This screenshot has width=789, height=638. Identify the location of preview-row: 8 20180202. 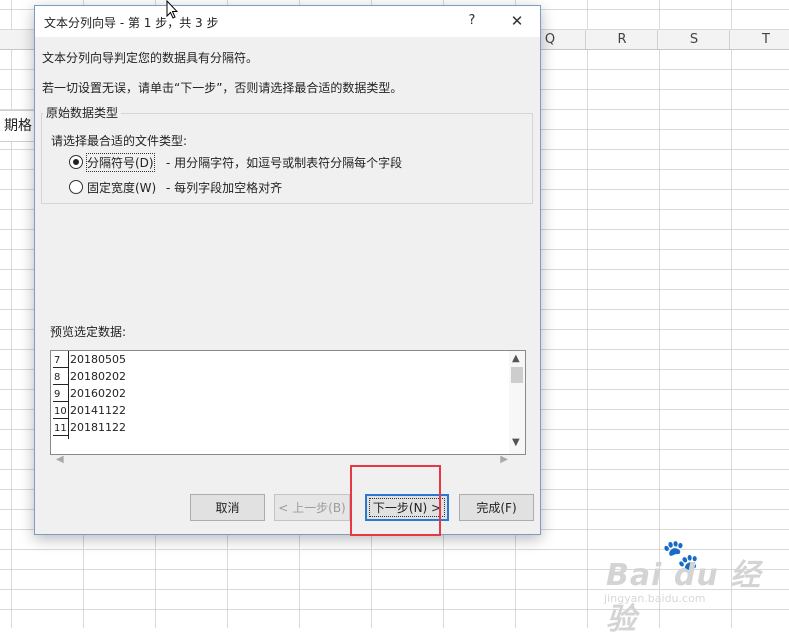
(280, 376).